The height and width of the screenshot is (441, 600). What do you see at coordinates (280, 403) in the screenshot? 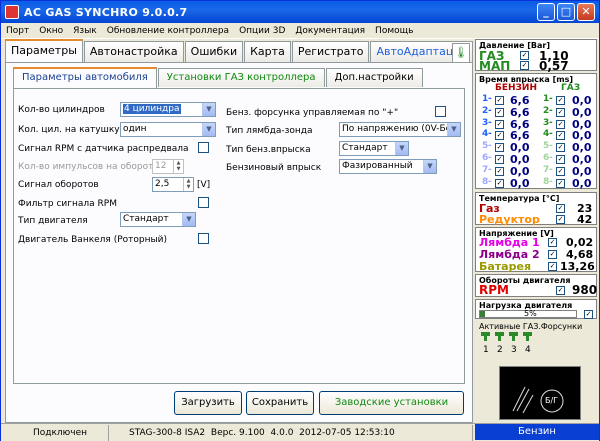
I see `save-button: Сохранить` at bounding box center [280, 403].